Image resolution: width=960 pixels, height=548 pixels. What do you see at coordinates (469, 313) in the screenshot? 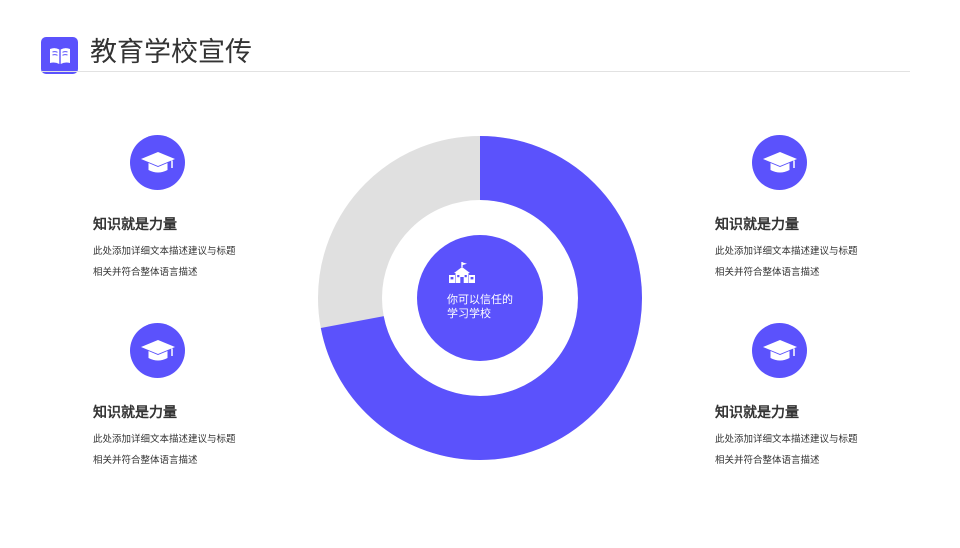
I see `donut-center-line-2: 学习学校` at bounding box center [469, 313].